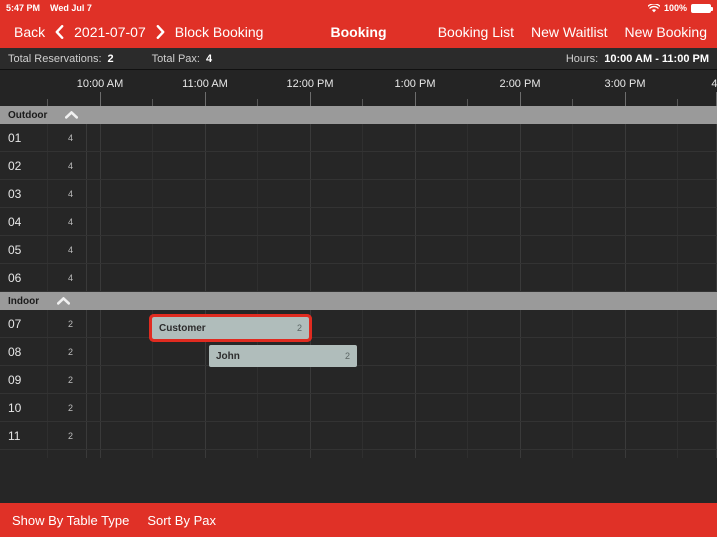 The height and width of the screenshot is (537, 717). I want to click on booking-block: John 2, so click(283, 356).